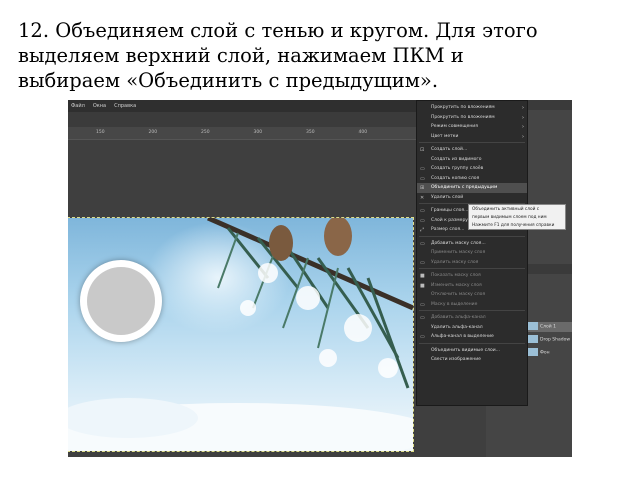  I want to click on context-menu-item: ▭ Маску в выделение, so click(472, 305).